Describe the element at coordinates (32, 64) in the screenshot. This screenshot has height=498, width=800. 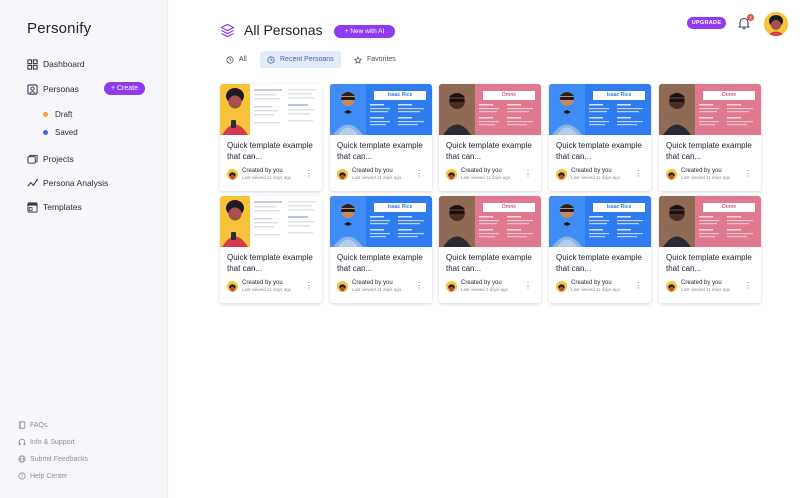
I see `grid-icon` at that location.